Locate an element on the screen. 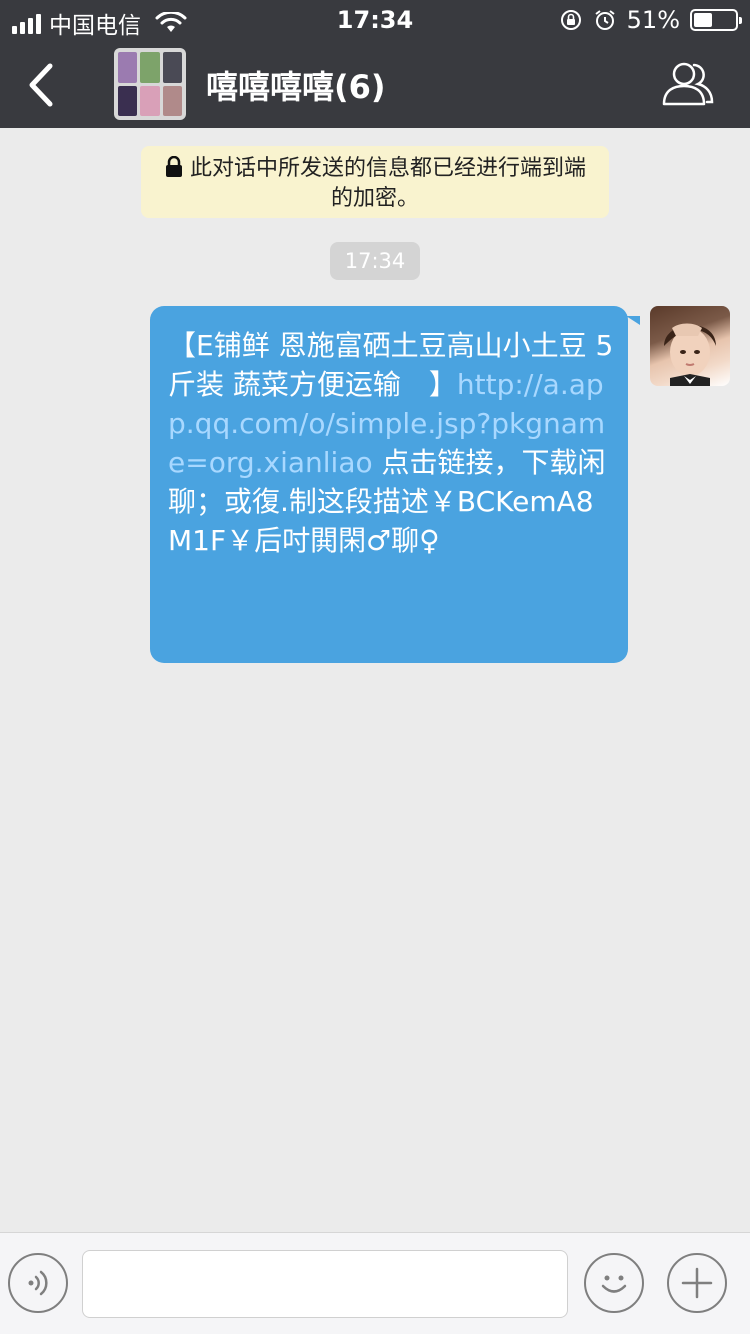 The width and height of the screenshot is (750, 1334). sender-avatar is located at coordinates (690, 346).